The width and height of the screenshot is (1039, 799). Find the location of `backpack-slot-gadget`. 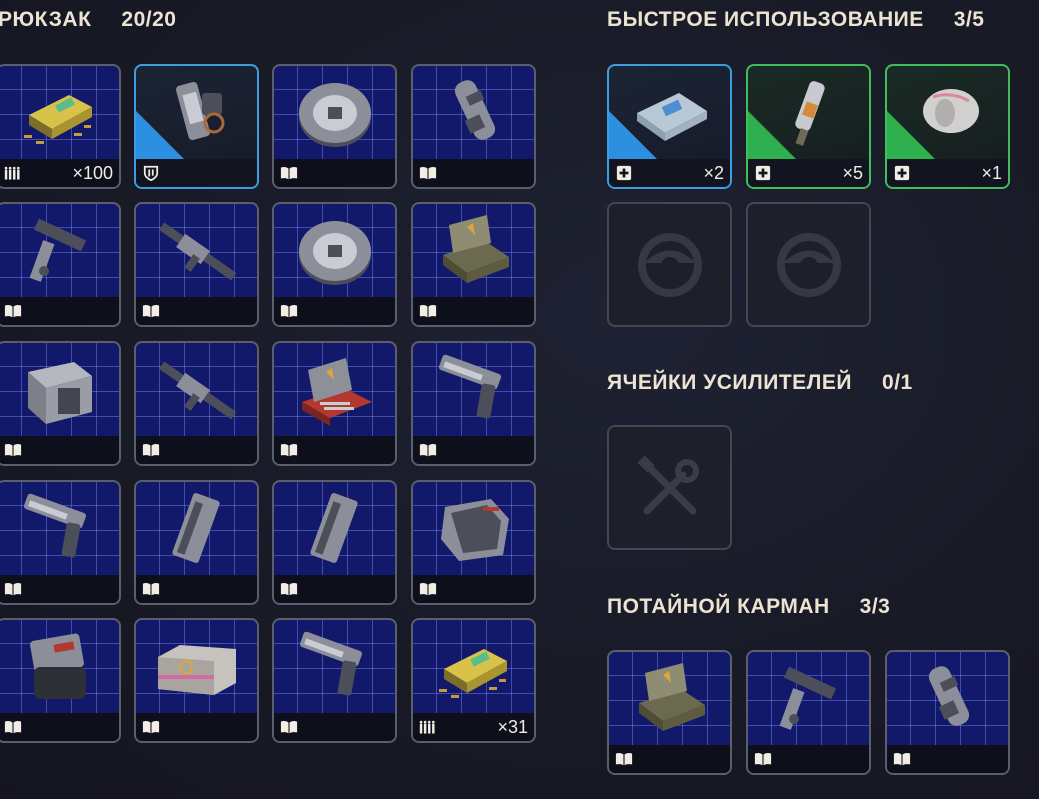

backpack-slot-gadget is located at coordinates (196, 126).